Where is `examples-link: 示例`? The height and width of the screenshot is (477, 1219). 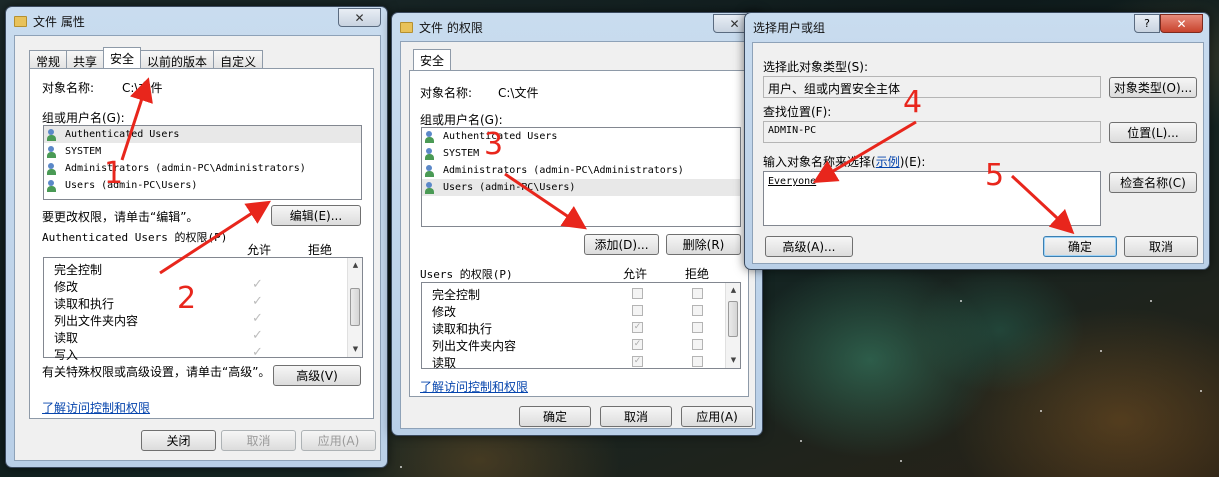 examples-link: 示例 is located at coordinates (888, 162).